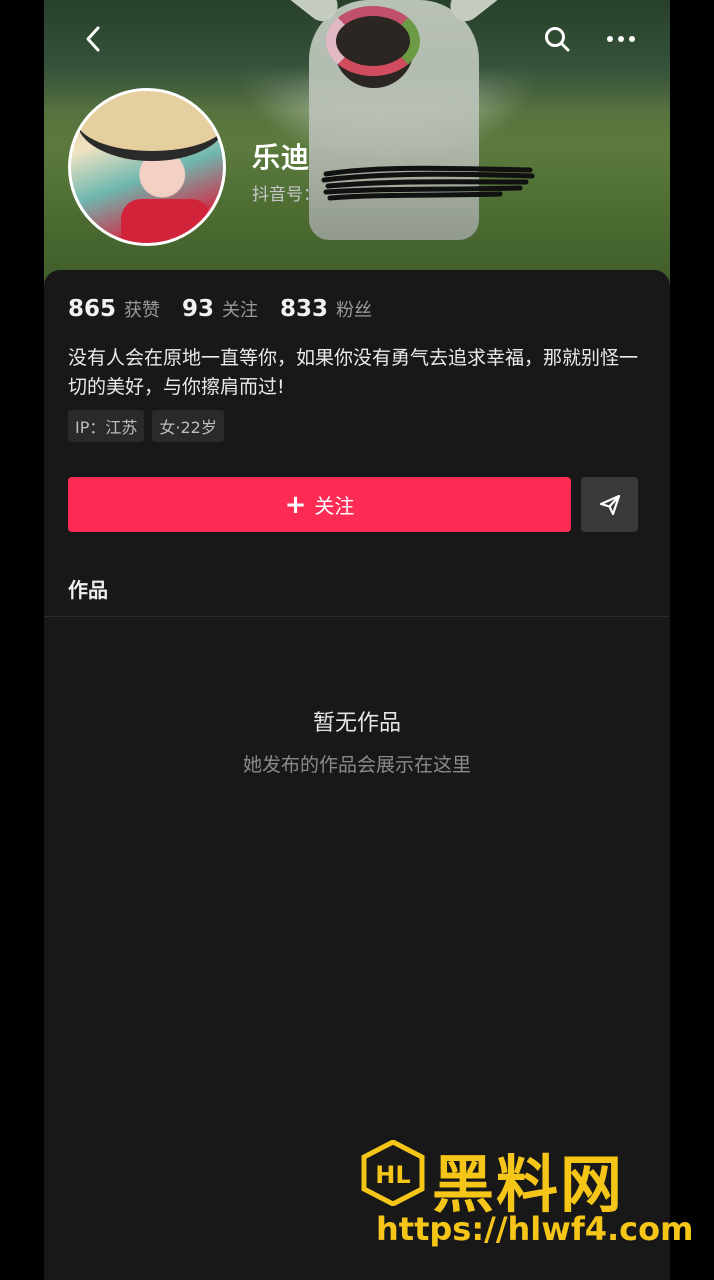 This screenshot has height=1280, width=714. I want to click on watermark-logo-text: HL, so click(392, 1175).